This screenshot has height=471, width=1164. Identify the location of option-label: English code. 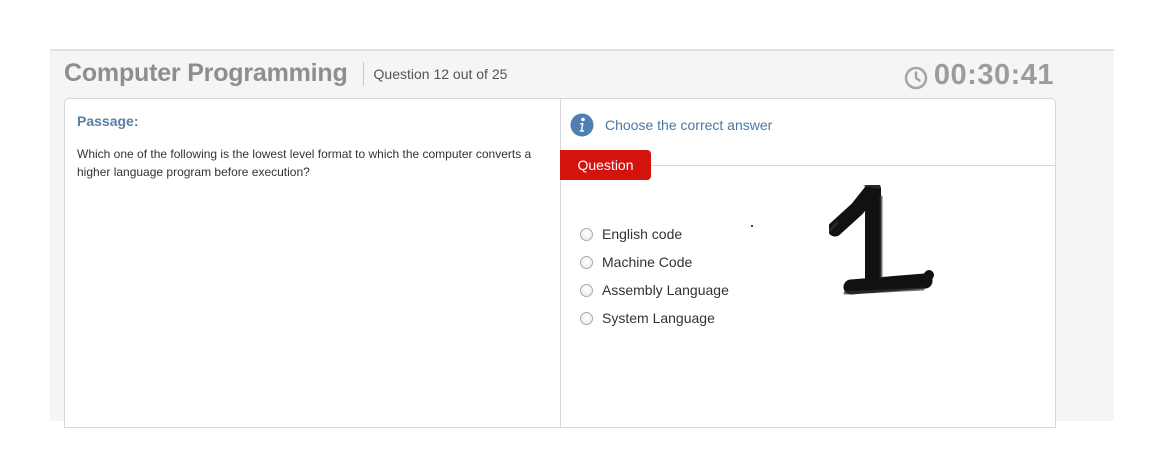
(642, 234).